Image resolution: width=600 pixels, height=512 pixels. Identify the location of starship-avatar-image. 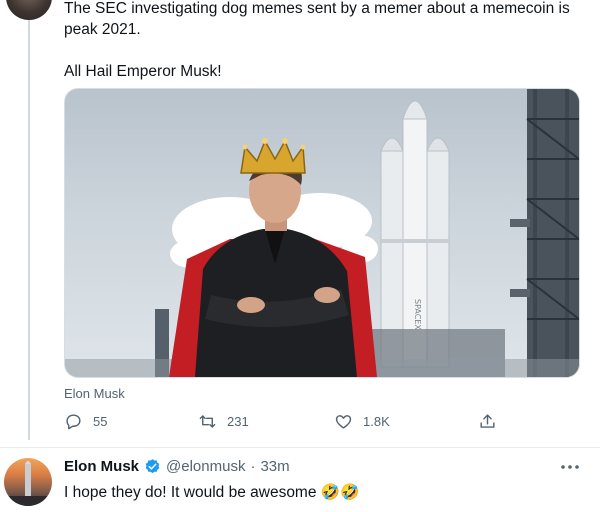
(28, 483).